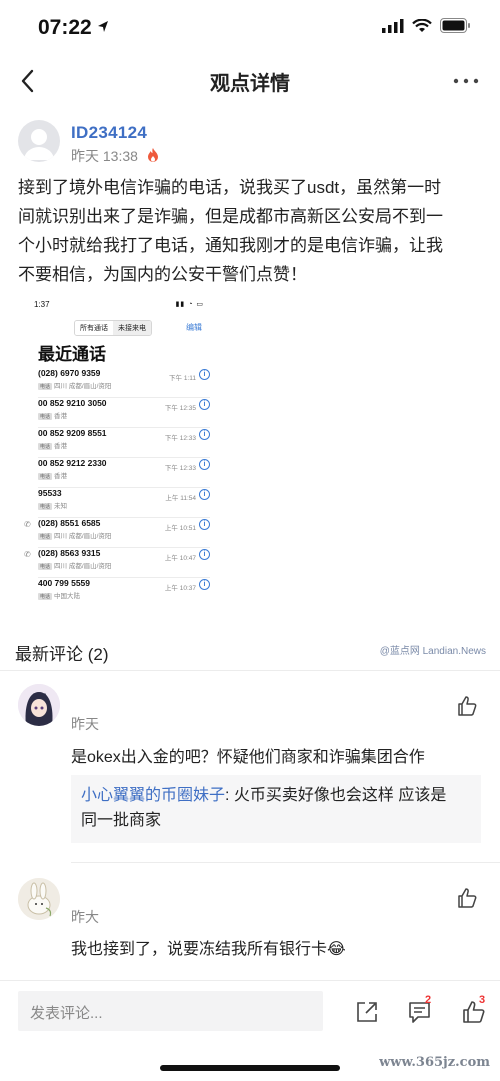 The width and height of the screenshot is (500, 1081). I want to click on post-time: 昨天 13:38, so click(104, 156).